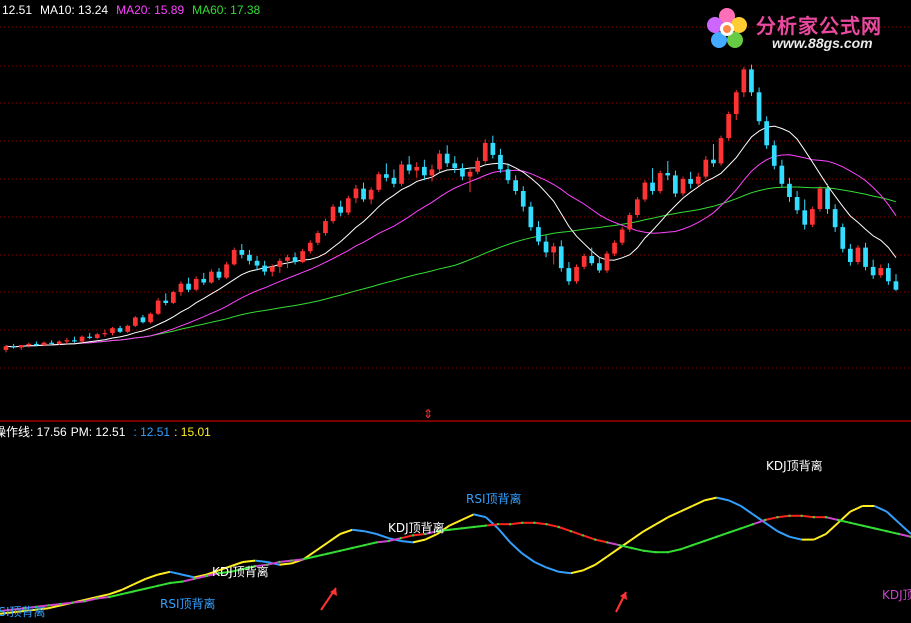 The height and width of the screenshot is (623, 911). What do you see at coordinates (727, 28) in the screenshot?
I see `flower-logo-icon` at bounding box center [727, 28].